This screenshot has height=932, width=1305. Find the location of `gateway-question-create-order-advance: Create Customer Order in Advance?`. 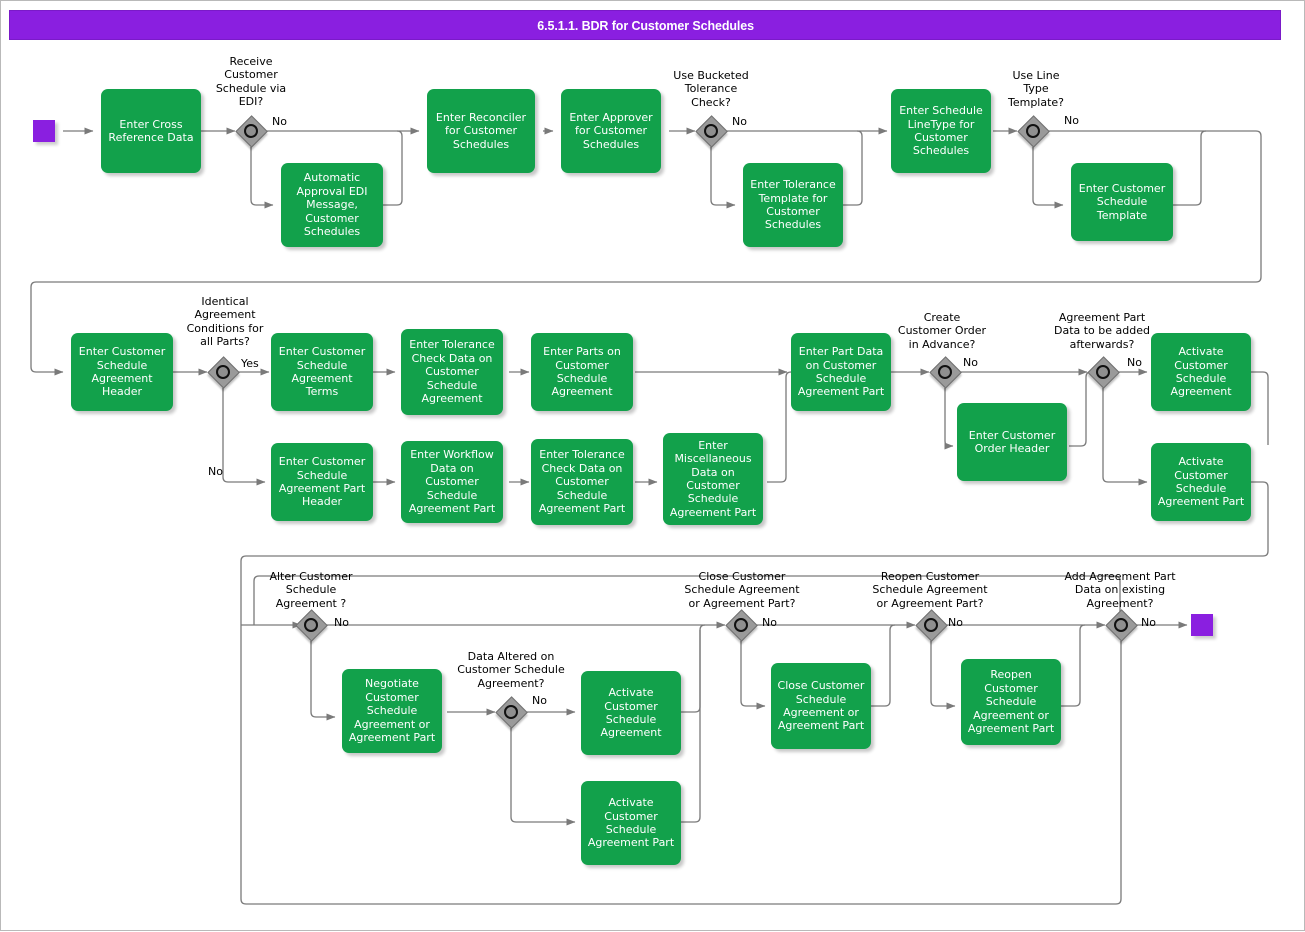

gateway-question-create-order-advance: Create Customer Order in Advance? is located at coordinates (942, 331).